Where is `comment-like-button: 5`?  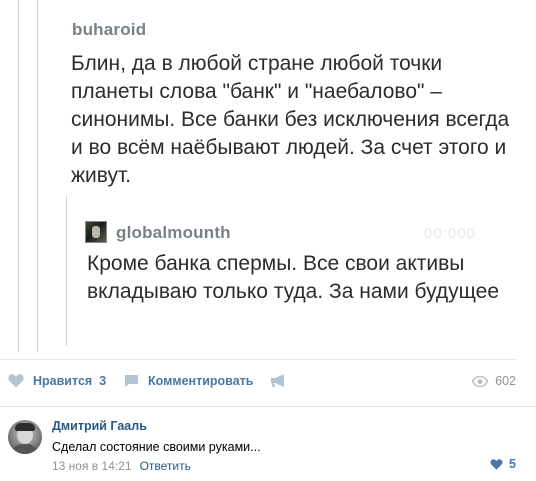 comment-like-button: 5 is located at coordinates (503, 464).